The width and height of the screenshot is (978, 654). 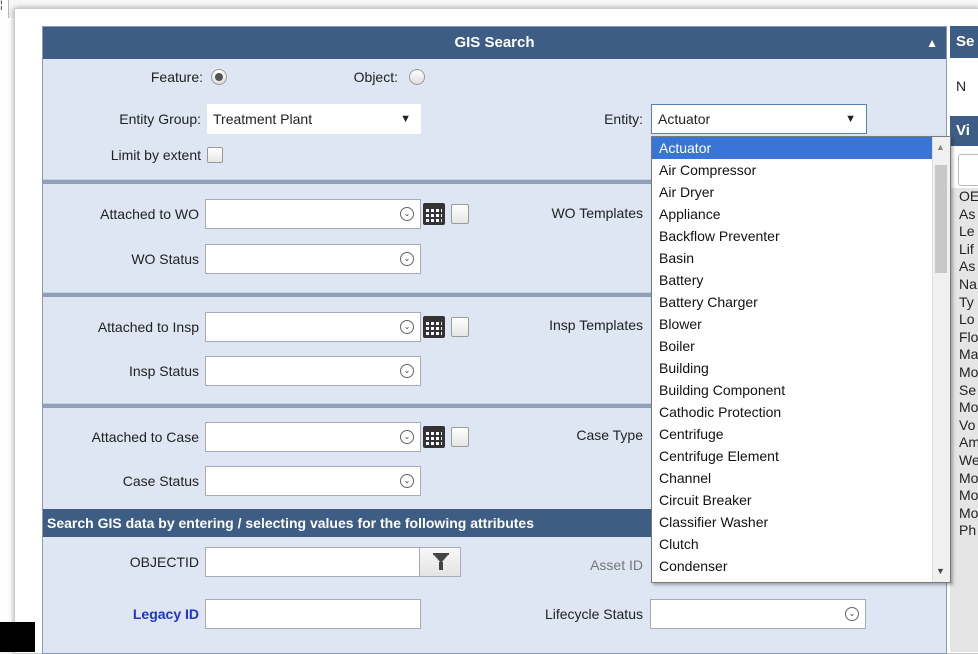 I want to click on object-radio, so click(x=417, y=77).